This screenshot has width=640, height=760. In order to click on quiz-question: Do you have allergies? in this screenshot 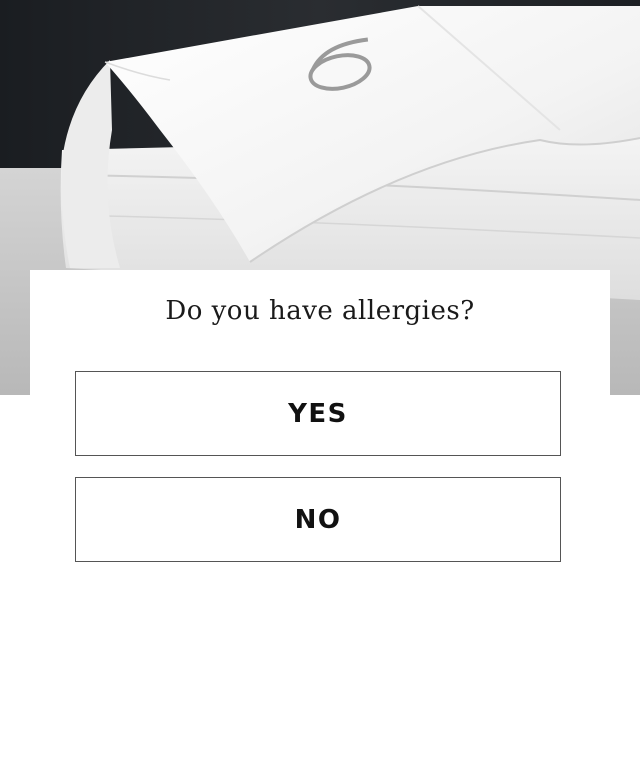, I will do `click(320, 311)`.